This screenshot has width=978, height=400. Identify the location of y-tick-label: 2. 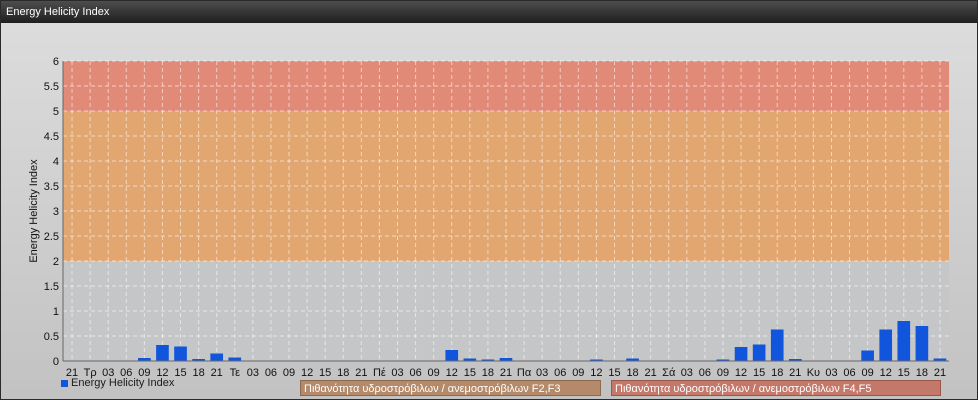
(56, 262).